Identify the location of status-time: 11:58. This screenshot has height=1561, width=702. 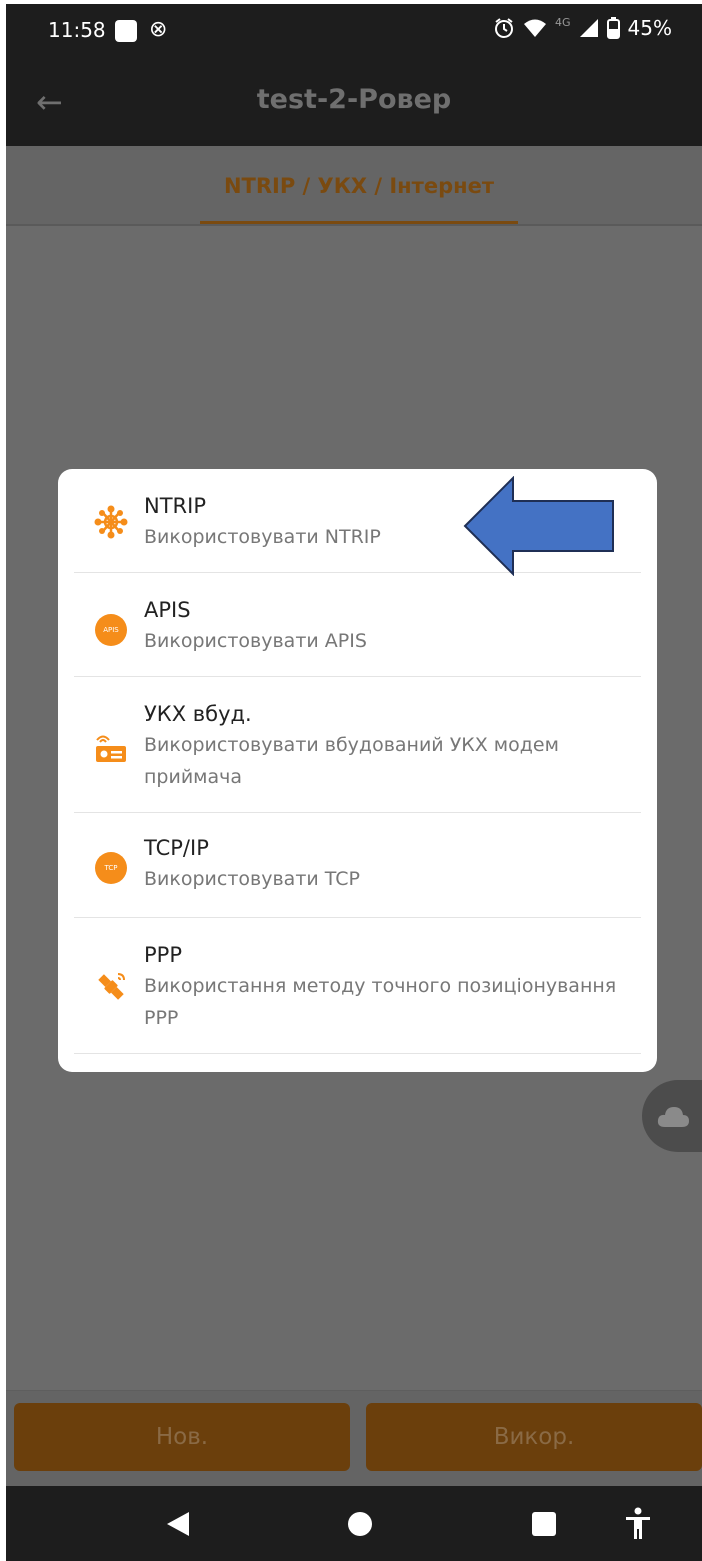
(77, 30).